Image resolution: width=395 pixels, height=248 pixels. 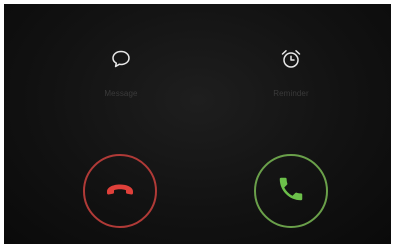 What do you see at coordinates (121, 93) in the screenshot?
I see `message-label: Message` at bounding box center [121, 93].